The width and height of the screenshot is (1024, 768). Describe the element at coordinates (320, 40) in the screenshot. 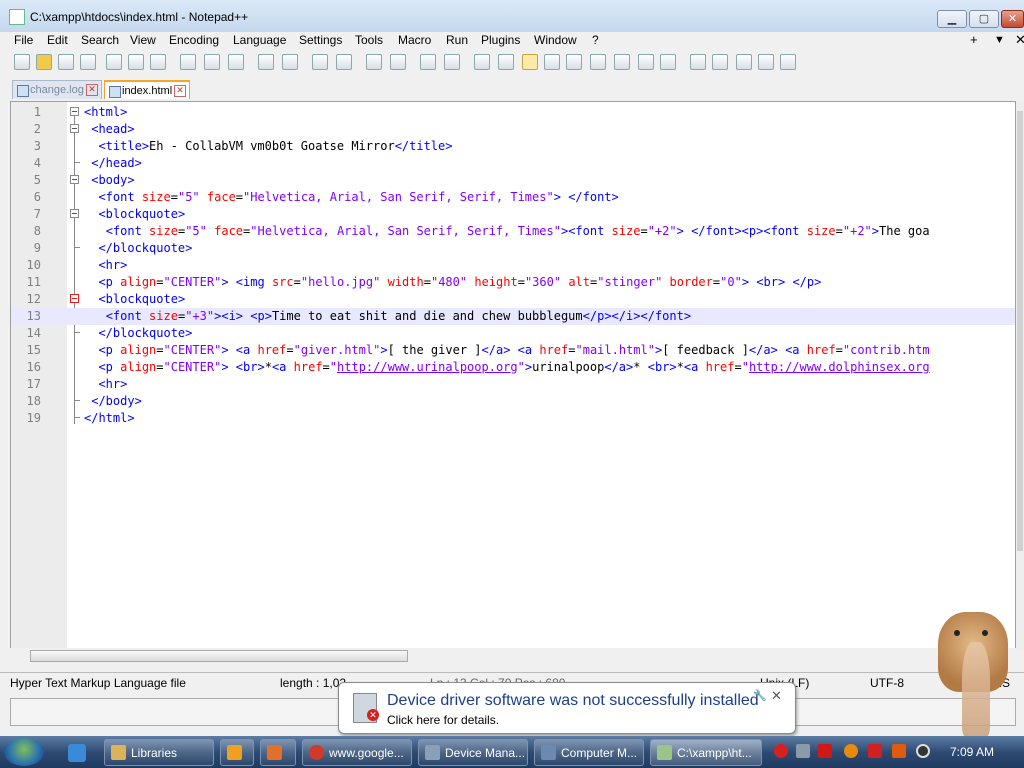

I see `menu-settings: Settings` at that location.